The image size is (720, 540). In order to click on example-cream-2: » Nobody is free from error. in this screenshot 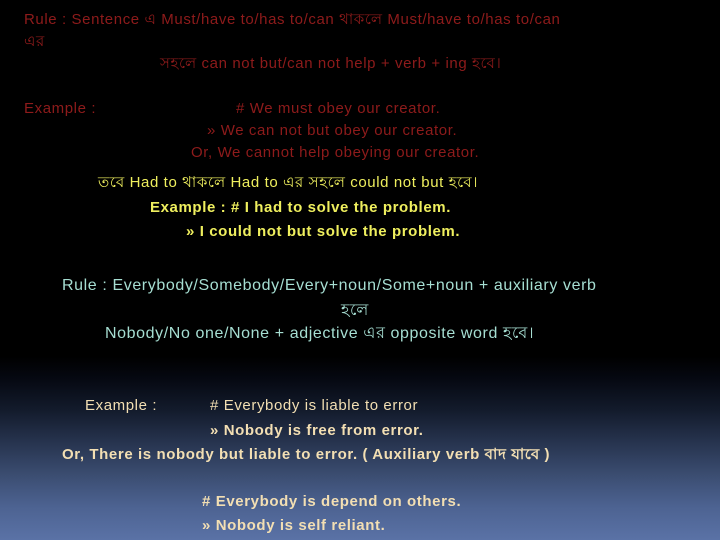, I will do `click(317, 430)`.